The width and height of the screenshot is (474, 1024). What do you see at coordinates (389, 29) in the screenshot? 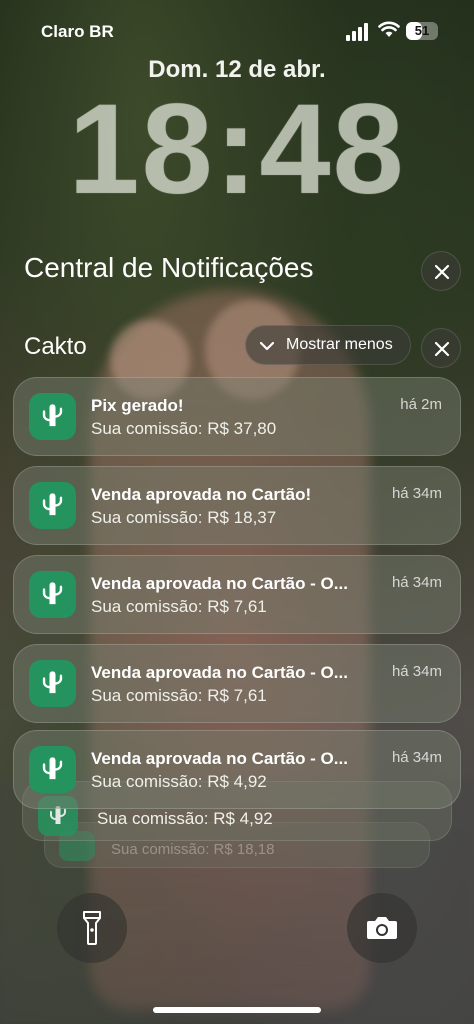
I see `wifi-icon` at bounding box center [389, 29].